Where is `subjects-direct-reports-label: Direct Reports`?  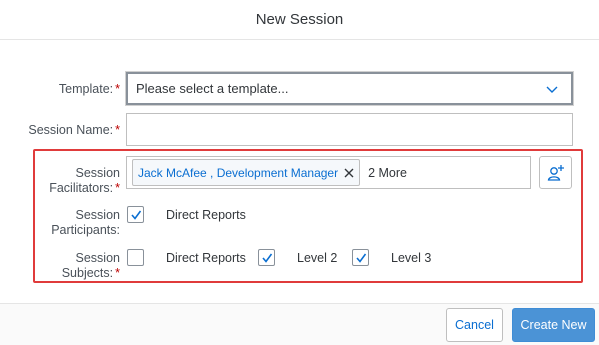
subjects-direct-reports-label: Direct Reports is located at coordinates (206, 258).